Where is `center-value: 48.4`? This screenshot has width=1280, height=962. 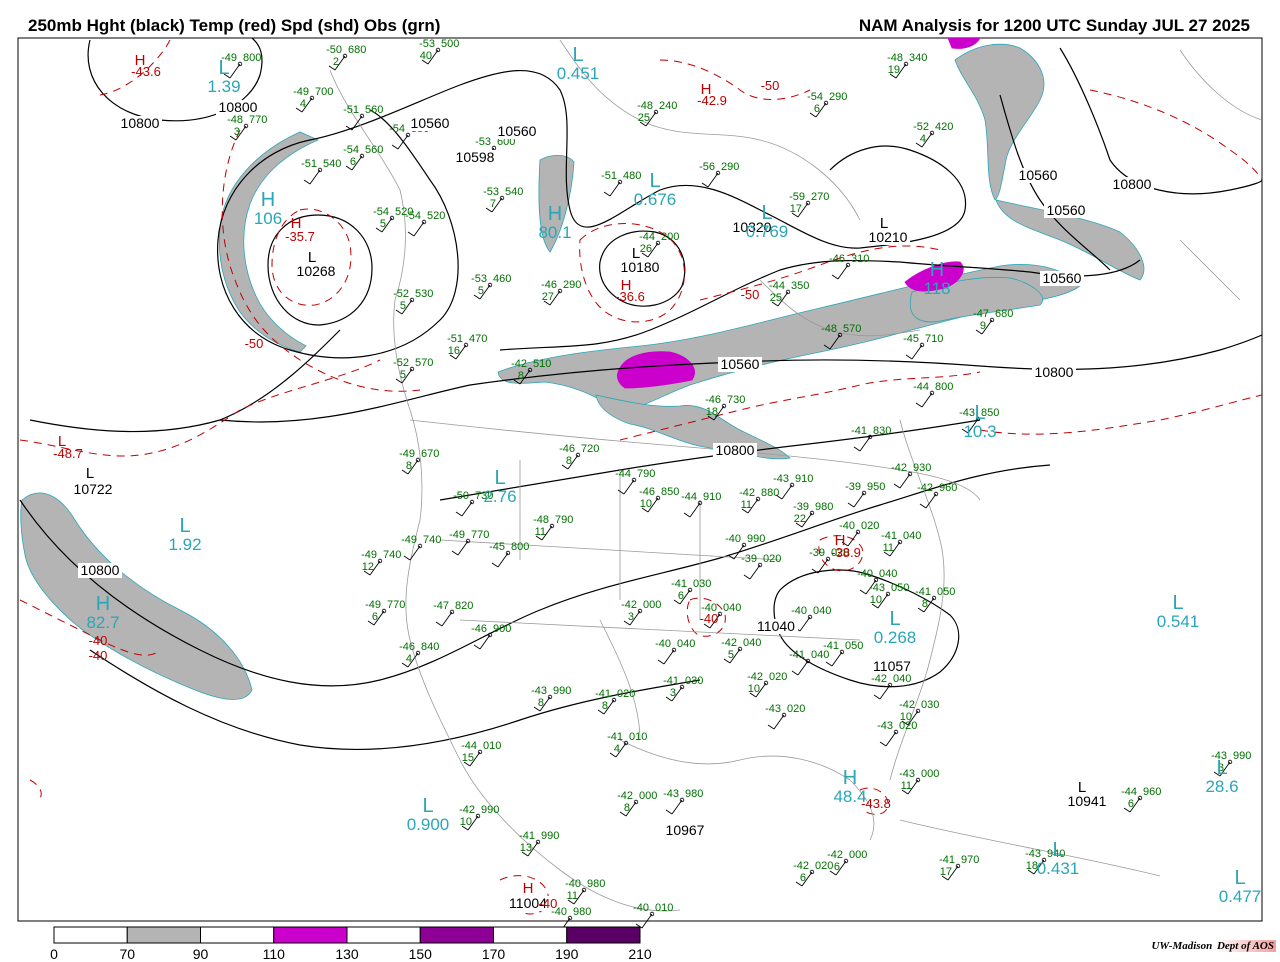
center-value: 48.4 is located at coordinates (849, 796).